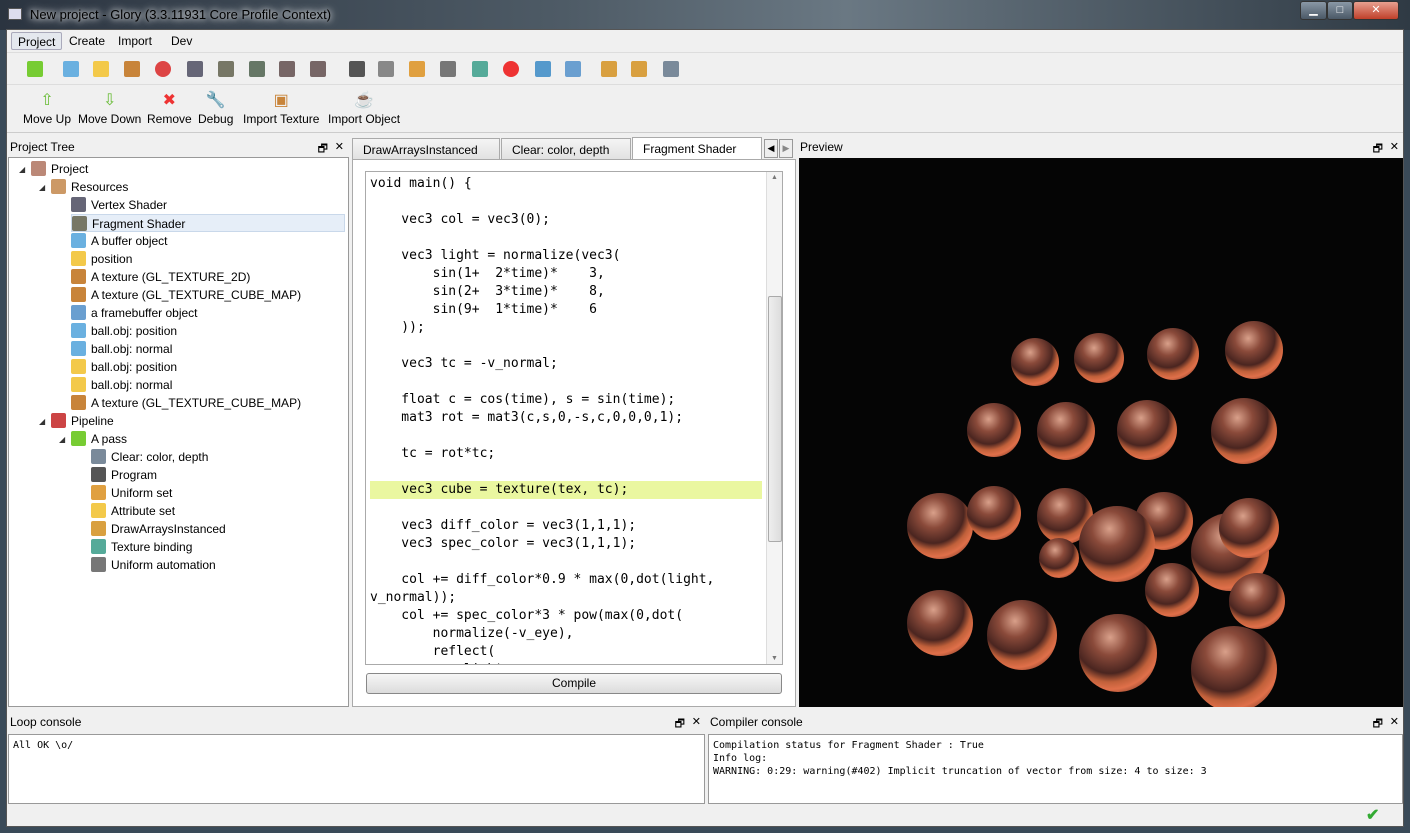 The image size is (1410, 833). I want to click on attribute-icon, so click(386, 69).